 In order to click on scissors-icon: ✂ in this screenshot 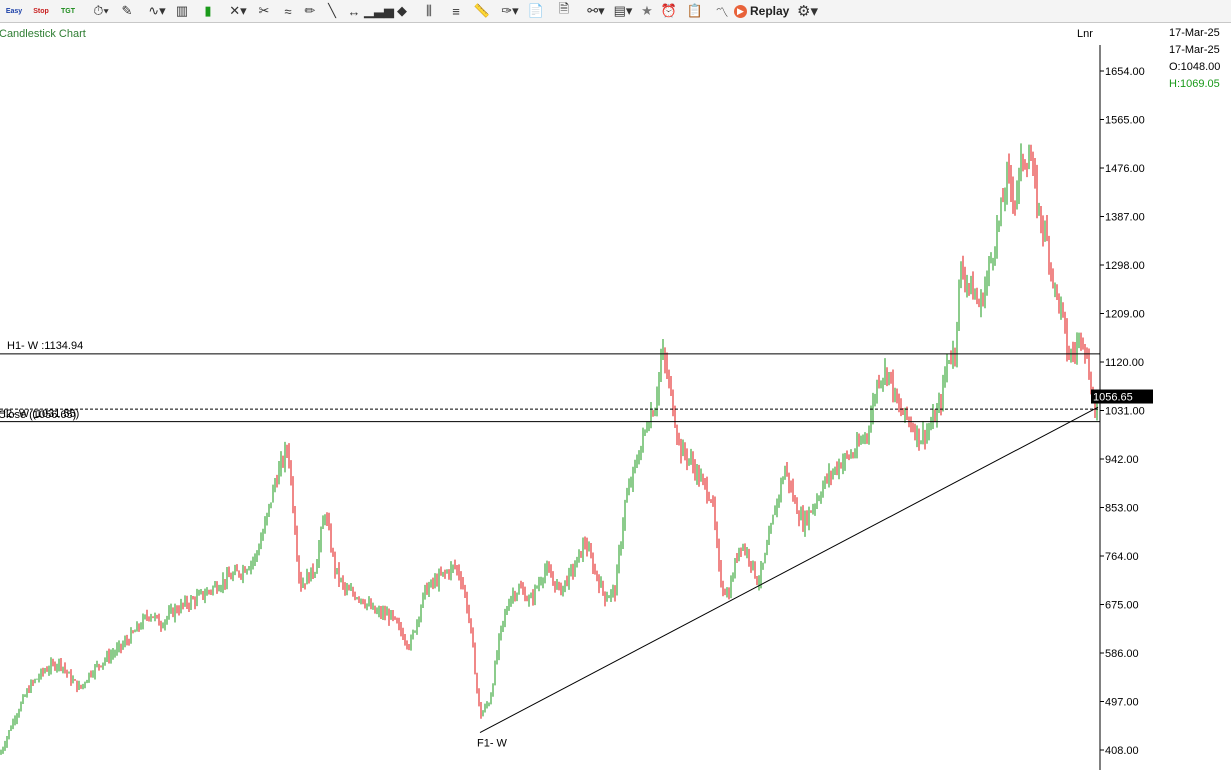, I will do `click(264, 11)`.